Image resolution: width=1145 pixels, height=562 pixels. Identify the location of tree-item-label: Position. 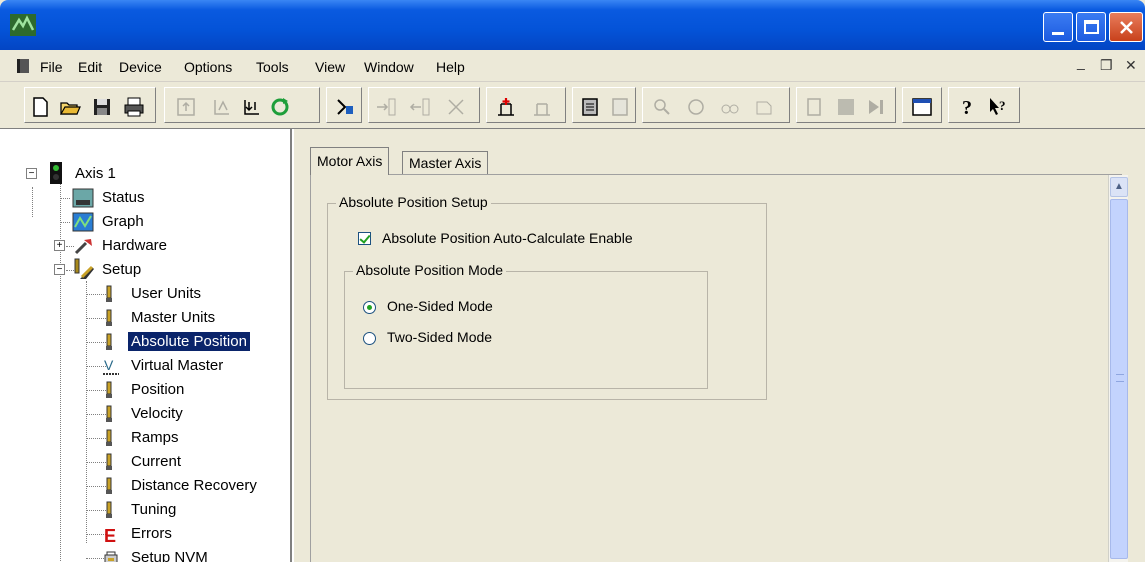
(158, 389).